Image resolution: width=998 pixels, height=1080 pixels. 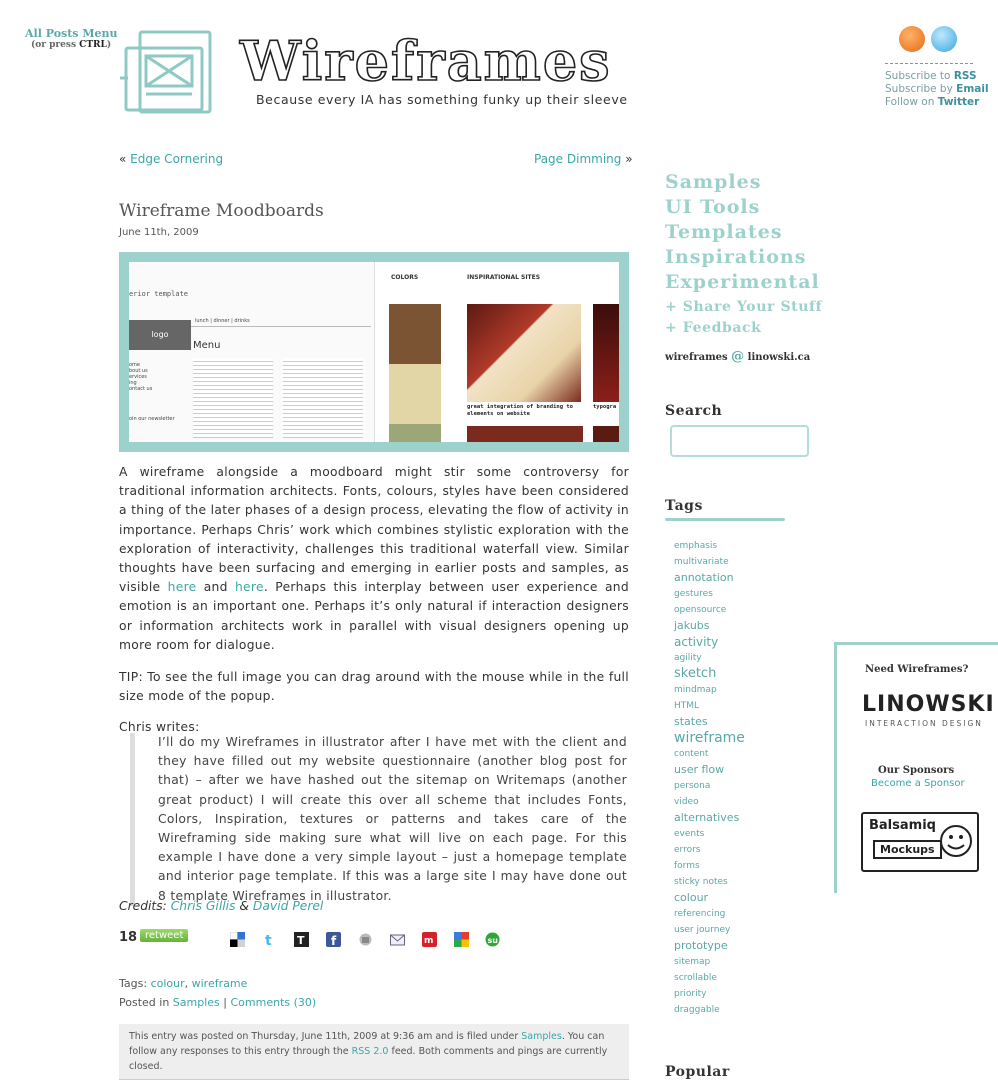 I want to click on svg-text: T, so click(x=301, y=940).